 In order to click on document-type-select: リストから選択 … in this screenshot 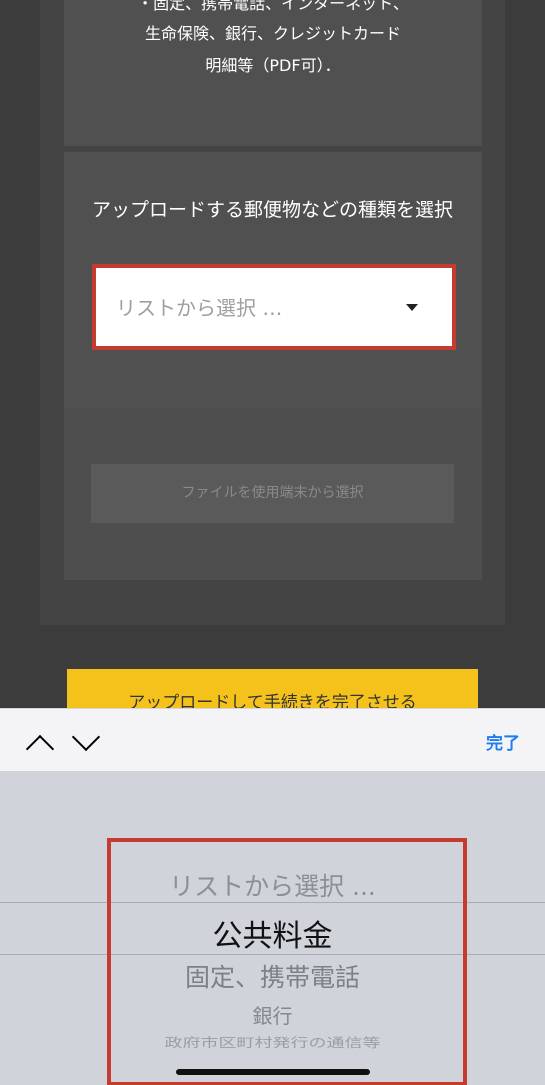, I will do `click(274, 307)`.